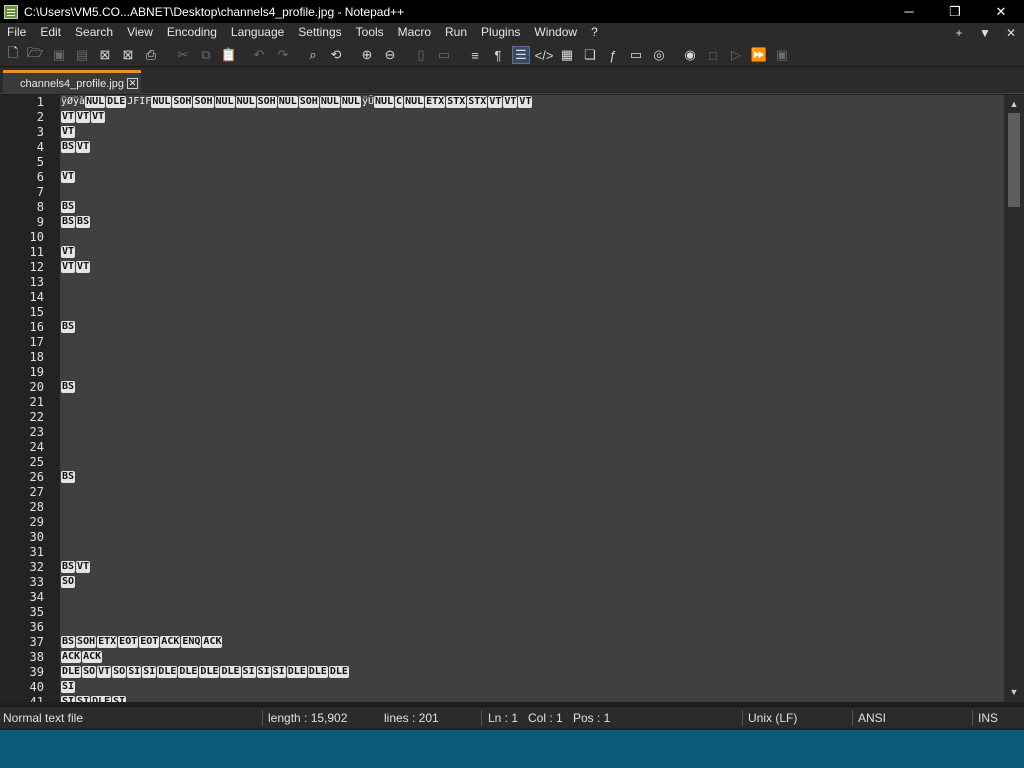 The height and width of the screenshot is (768, 1024). I want to click on doc-list-icon: ❏, so click(590, 55).